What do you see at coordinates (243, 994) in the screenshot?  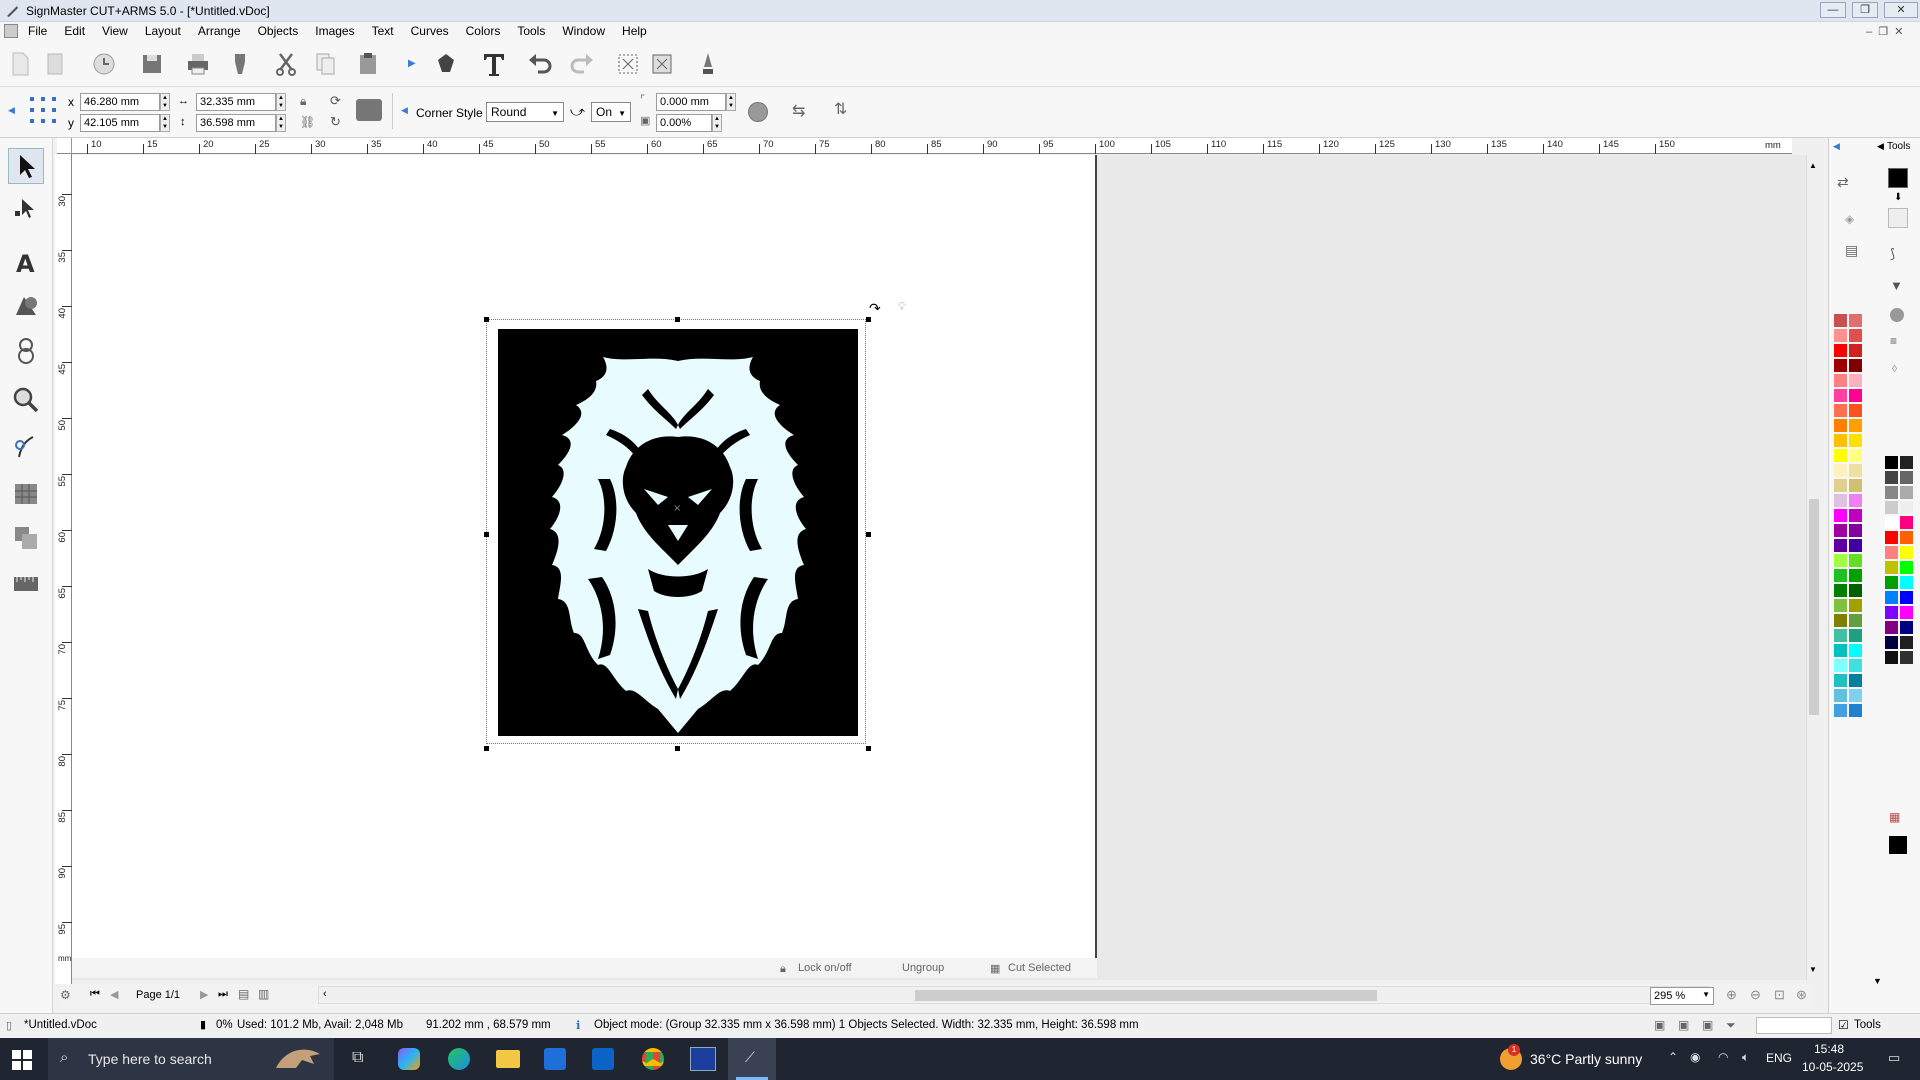 I see `add-page-icon: ▤` at bounding box center [243, 994].